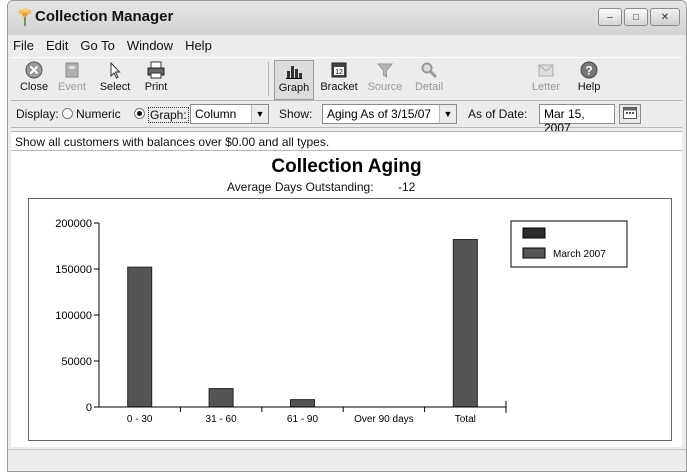 This screenshot has width=687, height=472. Describe the element at coordinates (498, 114) in the screenshot. I see `as-of-date-label: As of Date:` at that location.